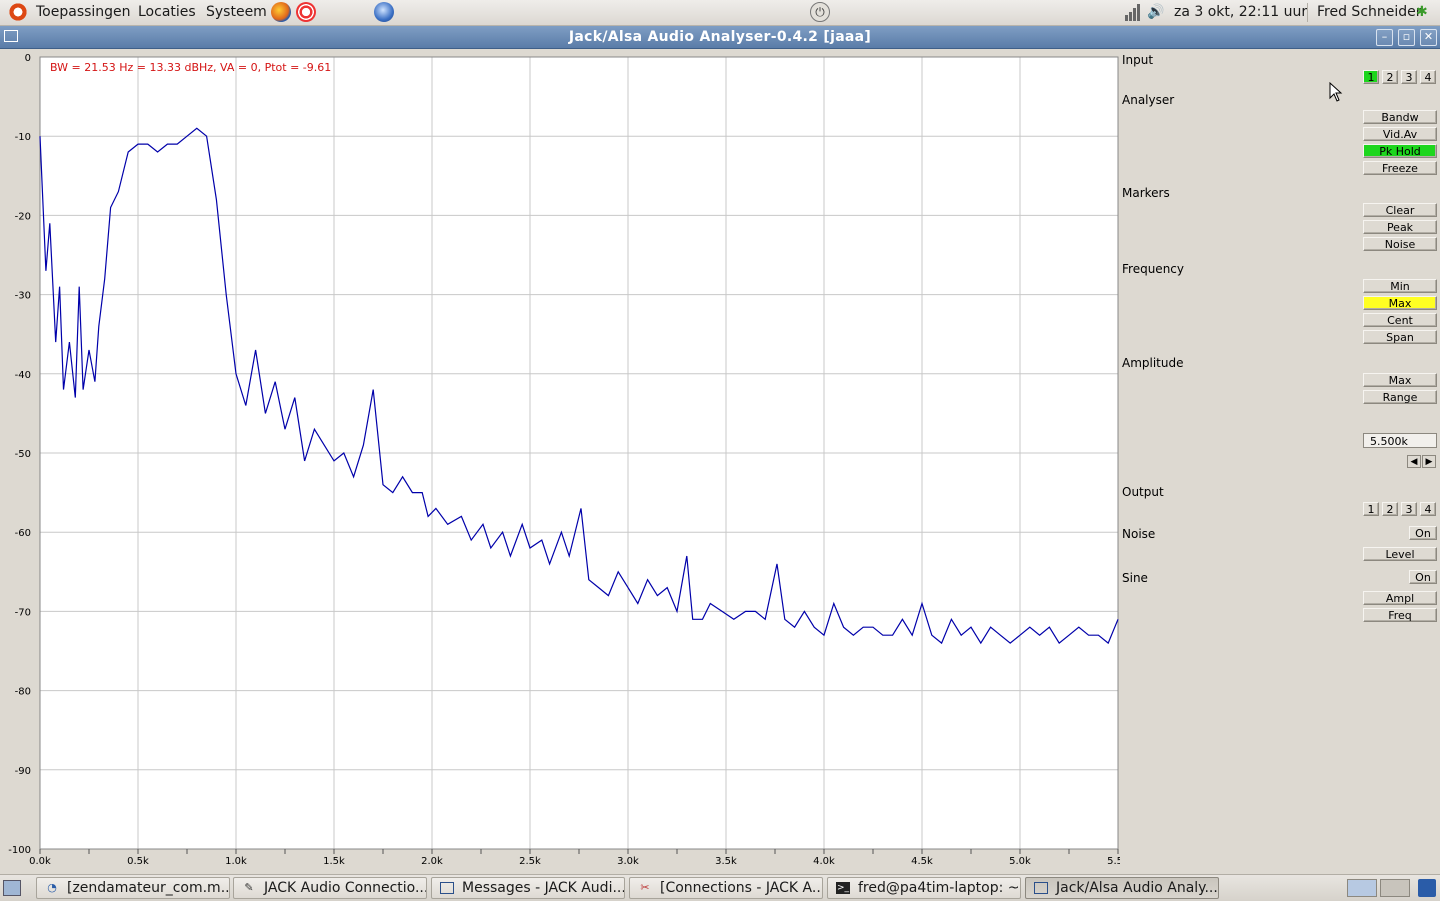  I want to click on window-title: Jack/Alsa Audio Analyser-0.4.2 [jaaa], so click(720, 37).